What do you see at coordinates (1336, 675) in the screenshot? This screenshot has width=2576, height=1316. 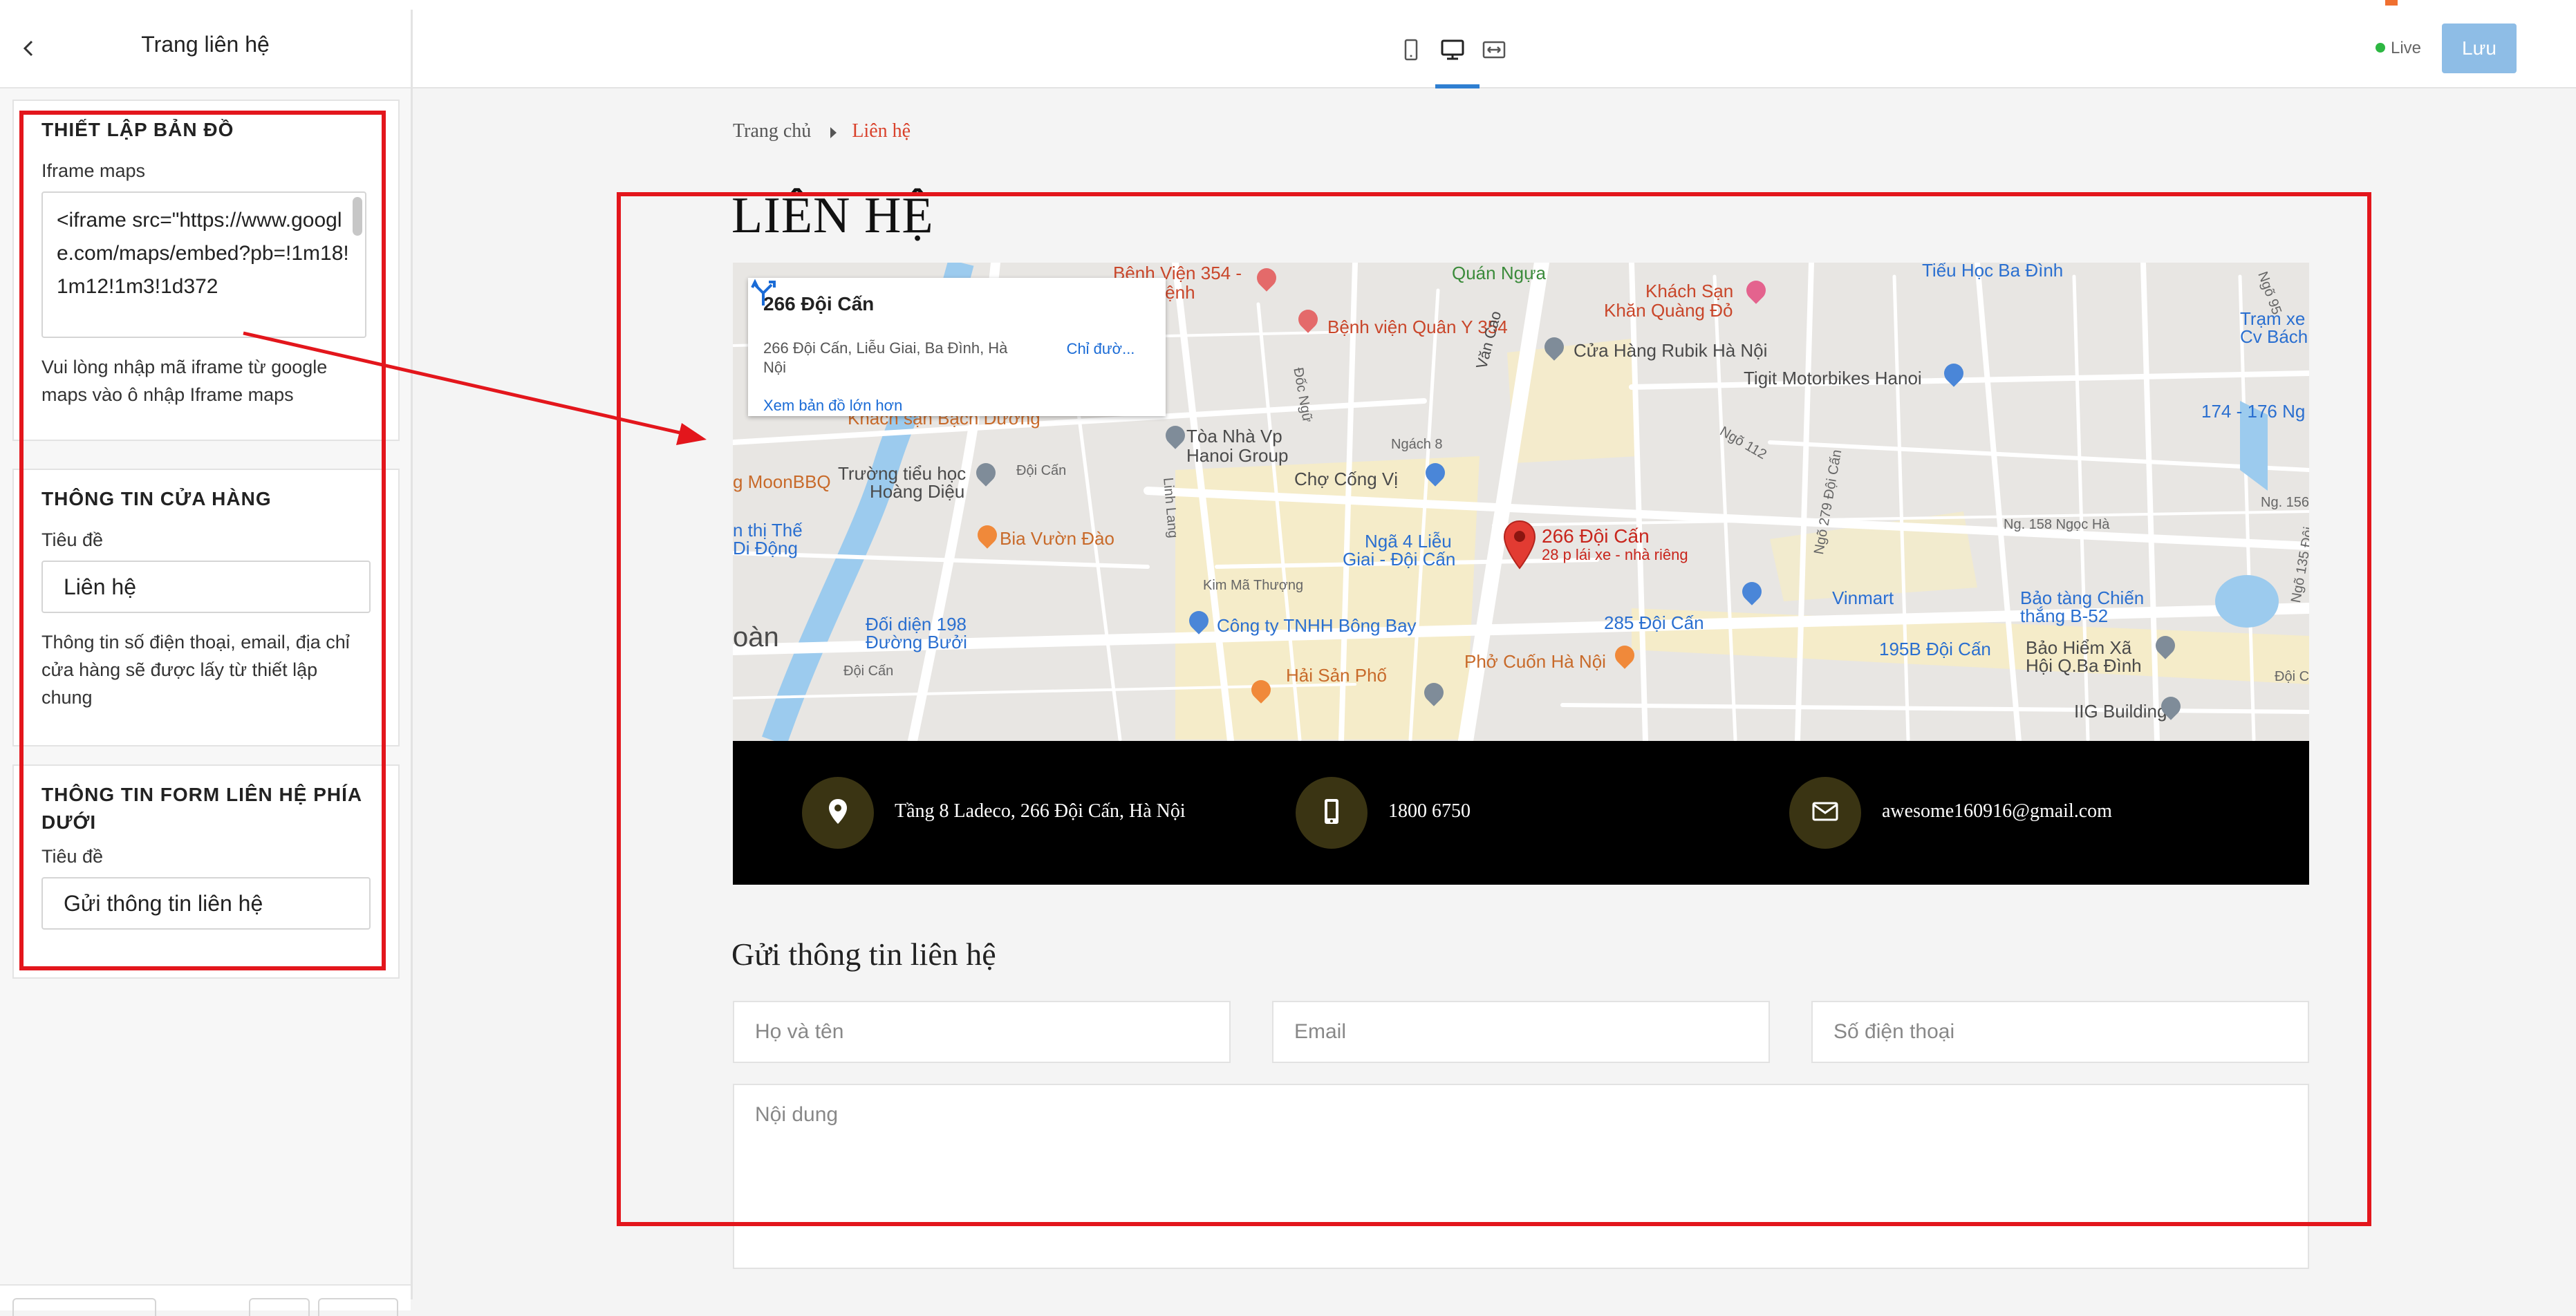 I see `map-label: Hải Sản Phố` at bounding box center [1336, 675].